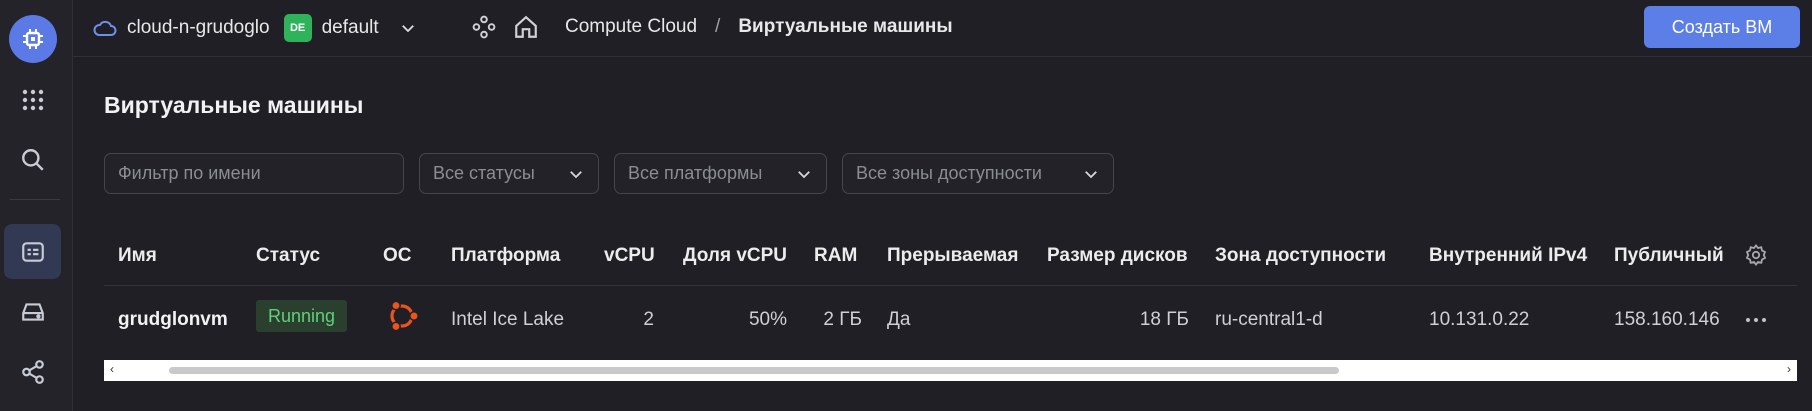  I want to click on vm-preemptible: Да, so click(899, 319).